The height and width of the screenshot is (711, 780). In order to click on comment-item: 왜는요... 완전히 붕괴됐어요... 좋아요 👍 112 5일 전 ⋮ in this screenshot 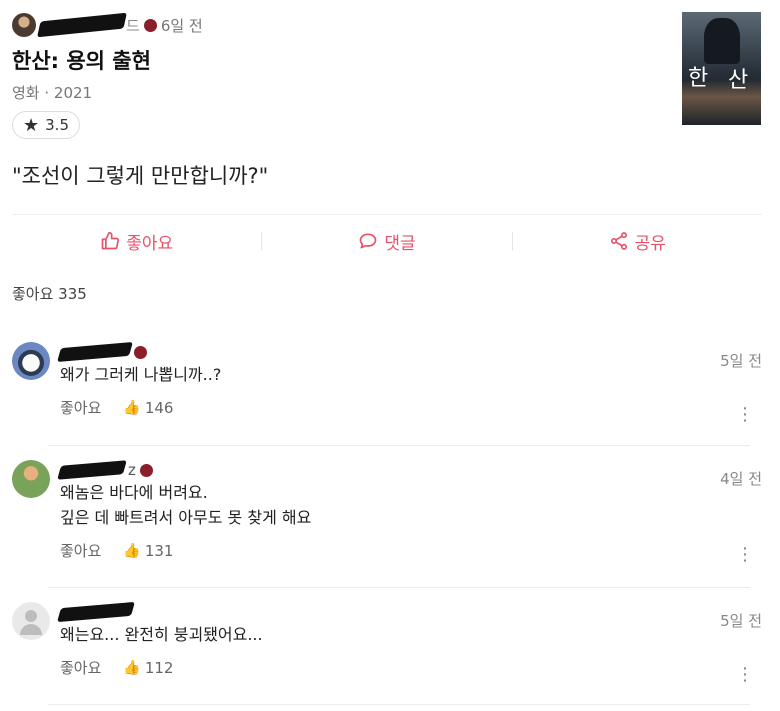, I will do `click(387, 651)`.